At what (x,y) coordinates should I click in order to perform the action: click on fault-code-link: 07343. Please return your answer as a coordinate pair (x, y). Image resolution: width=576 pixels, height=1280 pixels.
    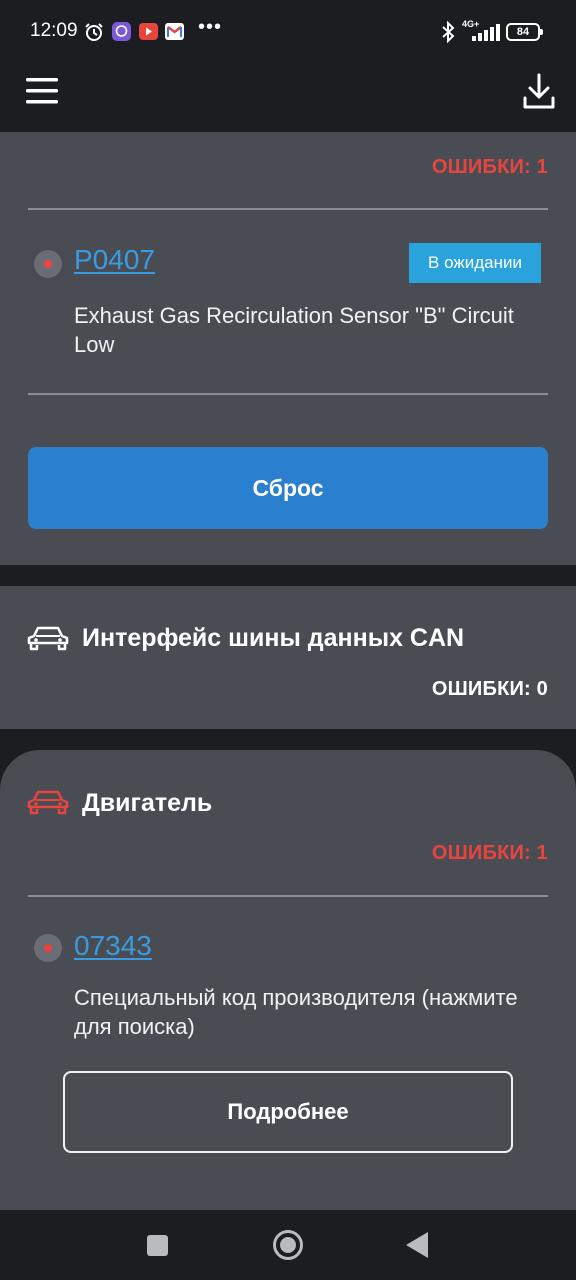
    Looking at the image, I should click on (113, 946).